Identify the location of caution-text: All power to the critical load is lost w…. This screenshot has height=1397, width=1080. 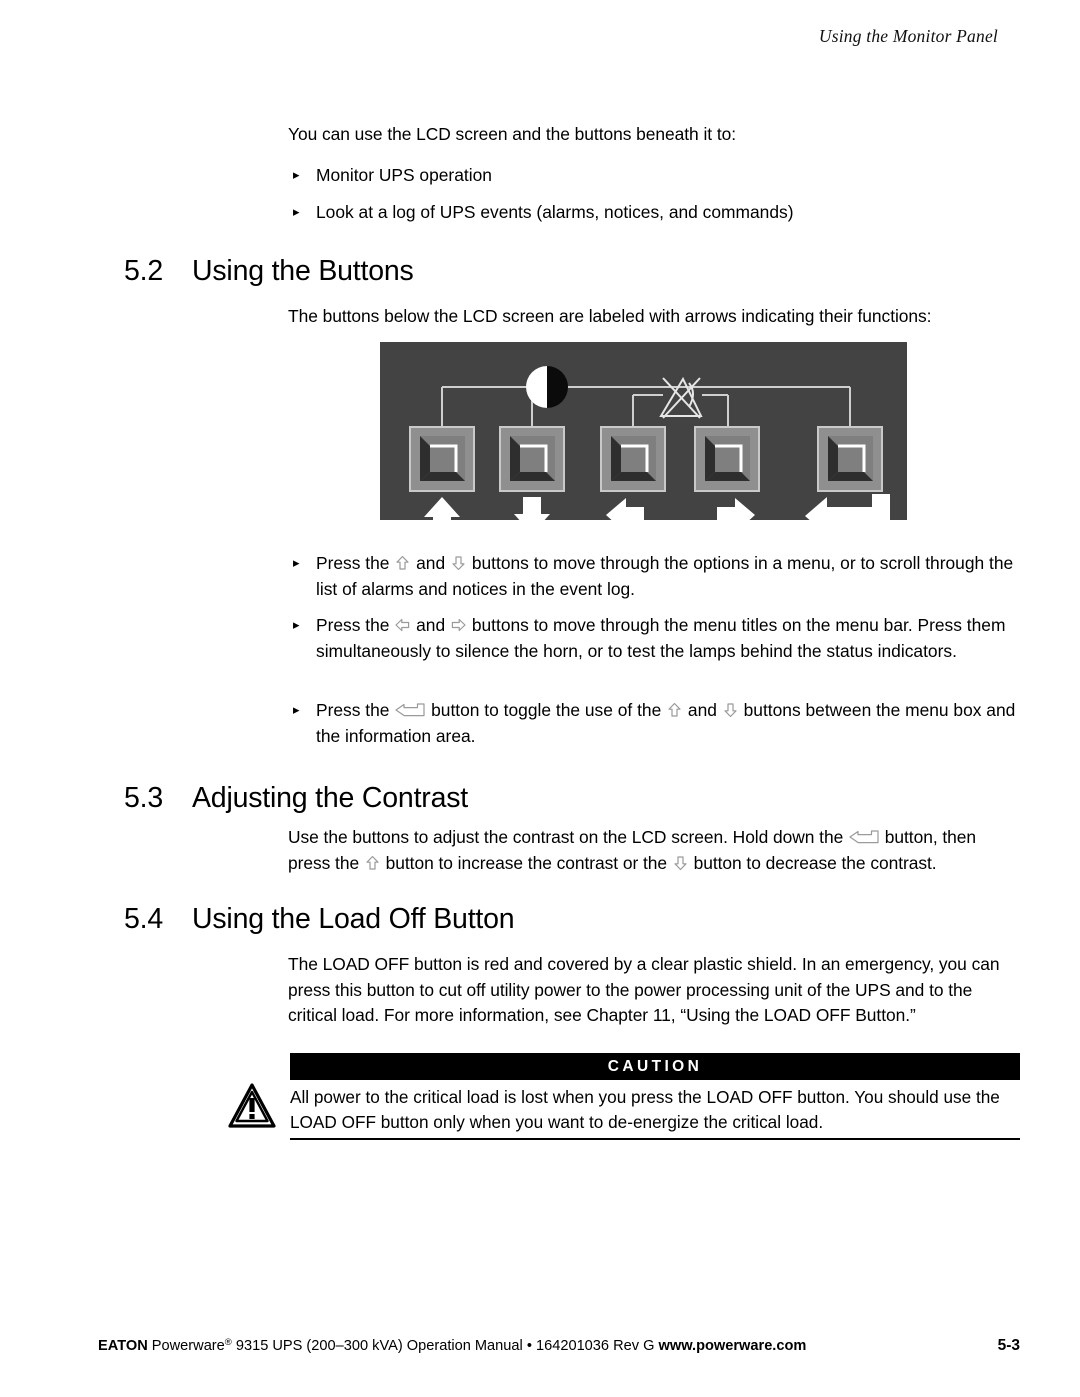
(645, 1109).